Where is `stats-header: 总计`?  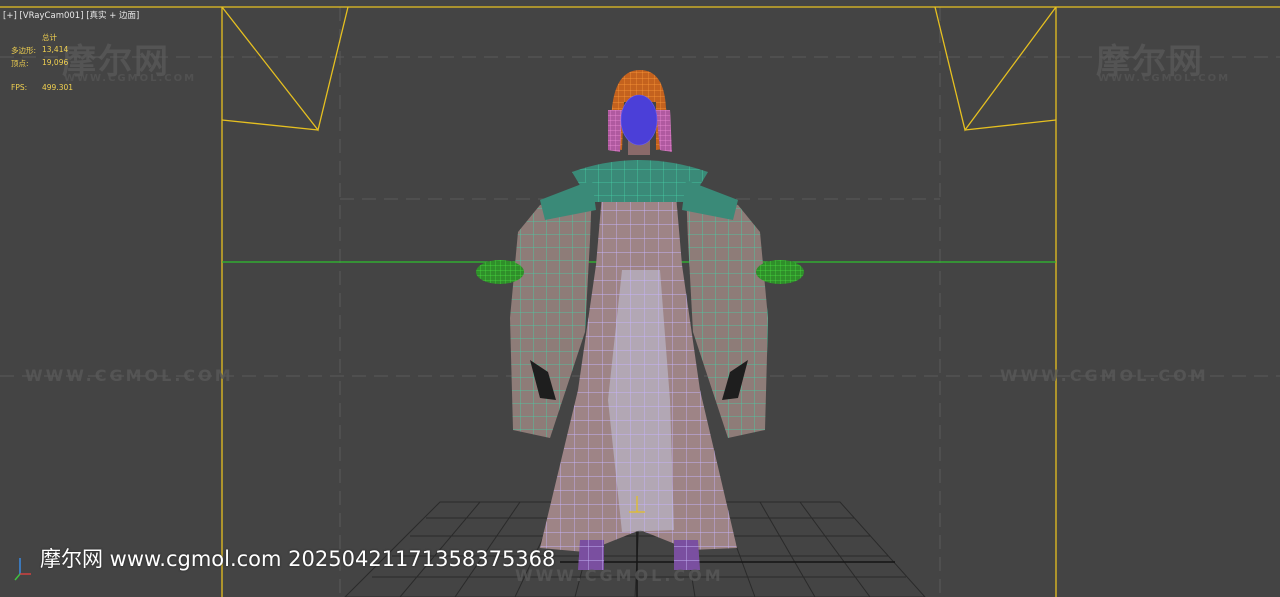 stats-header: 总计 is located at coordinates (49, 37).